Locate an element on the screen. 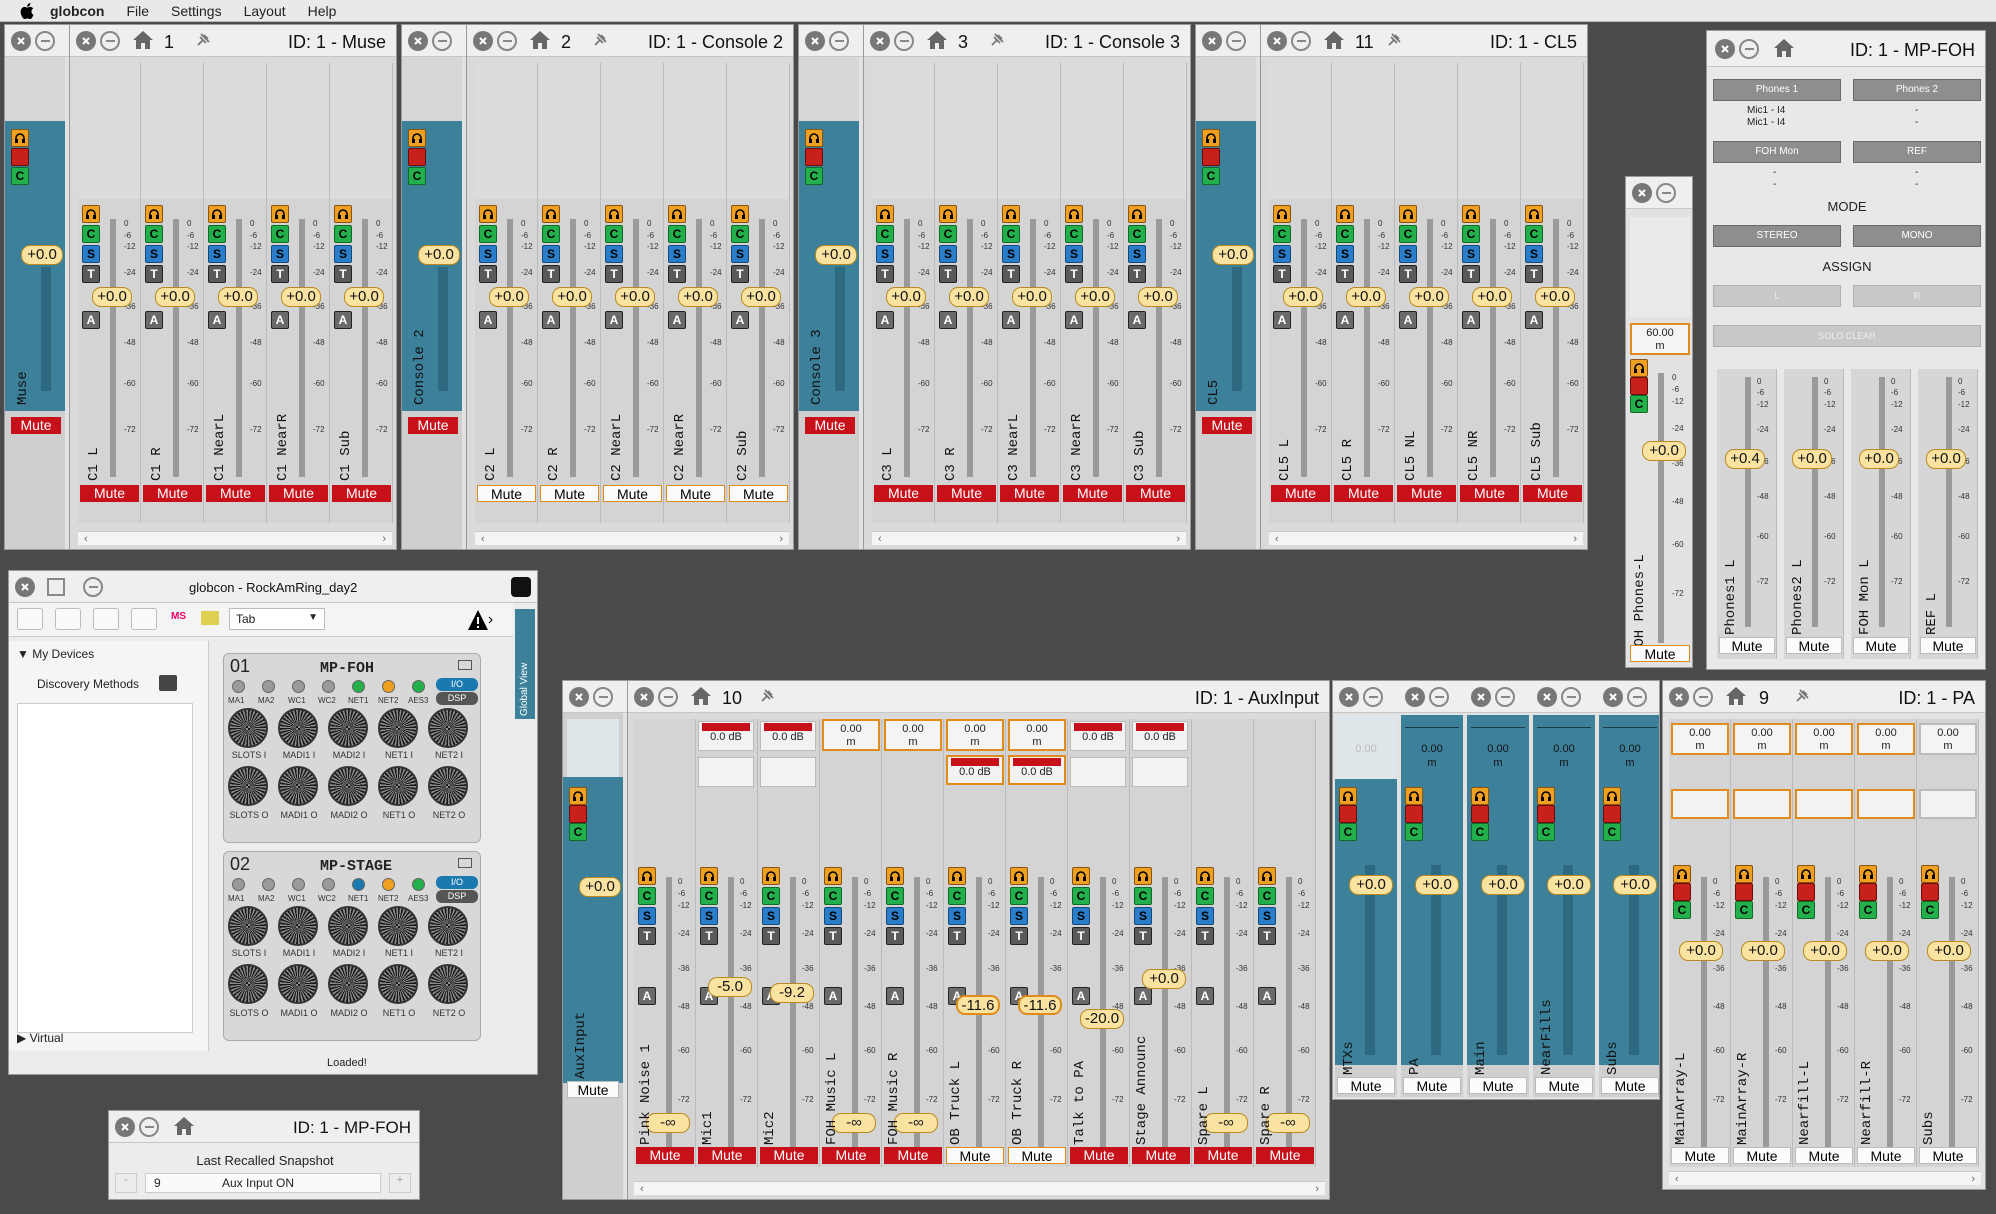  pin-icon is located at coordinates (997, 40).